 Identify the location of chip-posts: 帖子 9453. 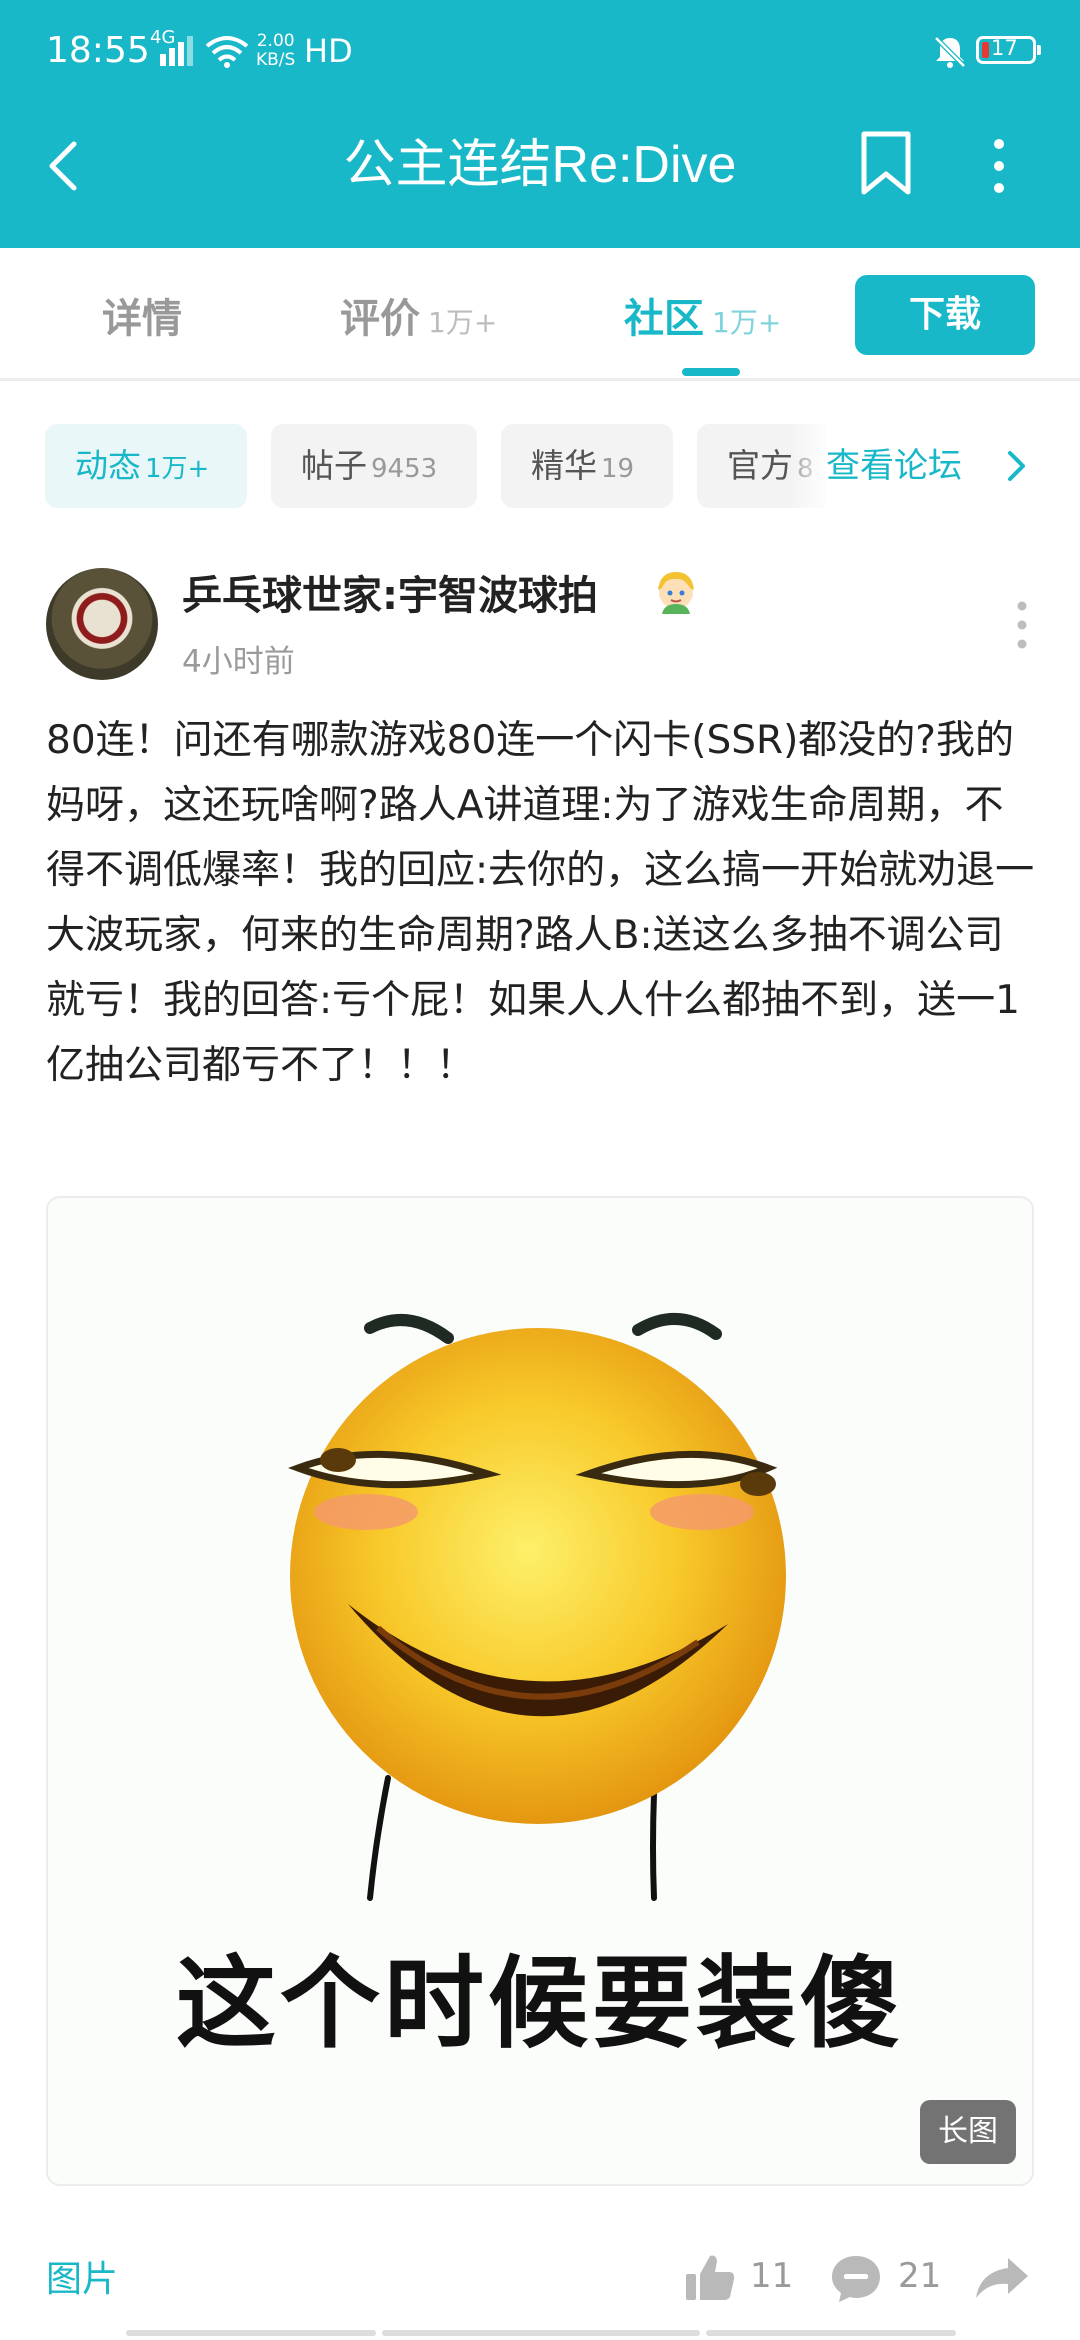
(374, 466).